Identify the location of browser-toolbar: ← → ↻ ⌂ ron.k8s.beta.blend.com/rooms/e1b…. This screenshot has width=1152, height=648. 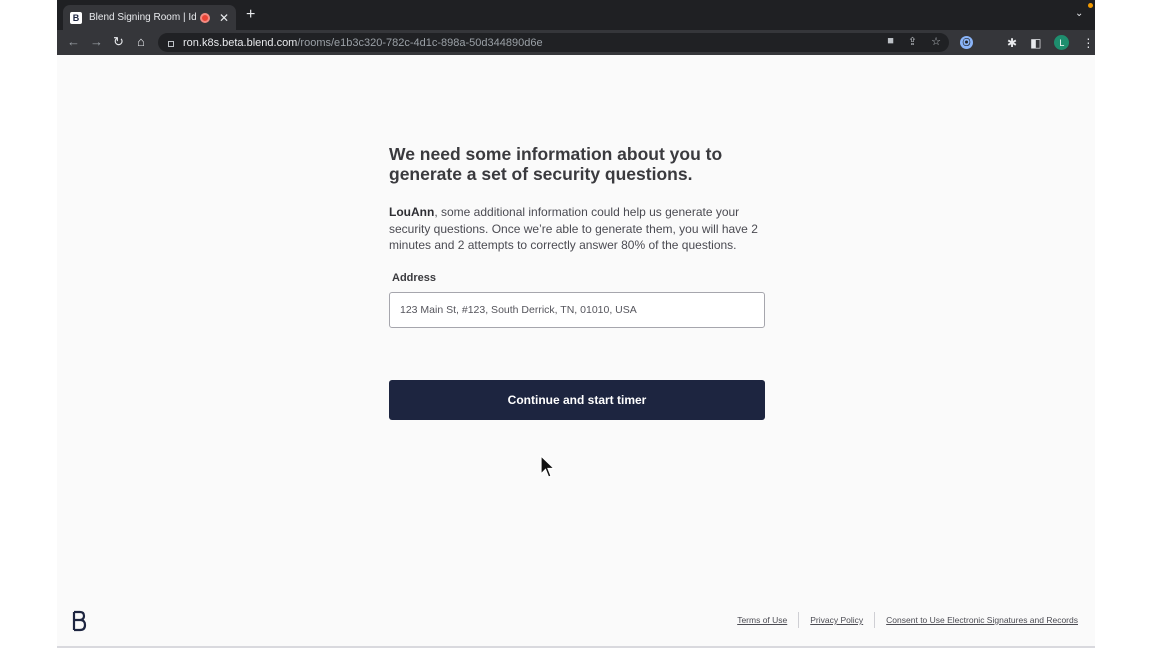
(576, 42).